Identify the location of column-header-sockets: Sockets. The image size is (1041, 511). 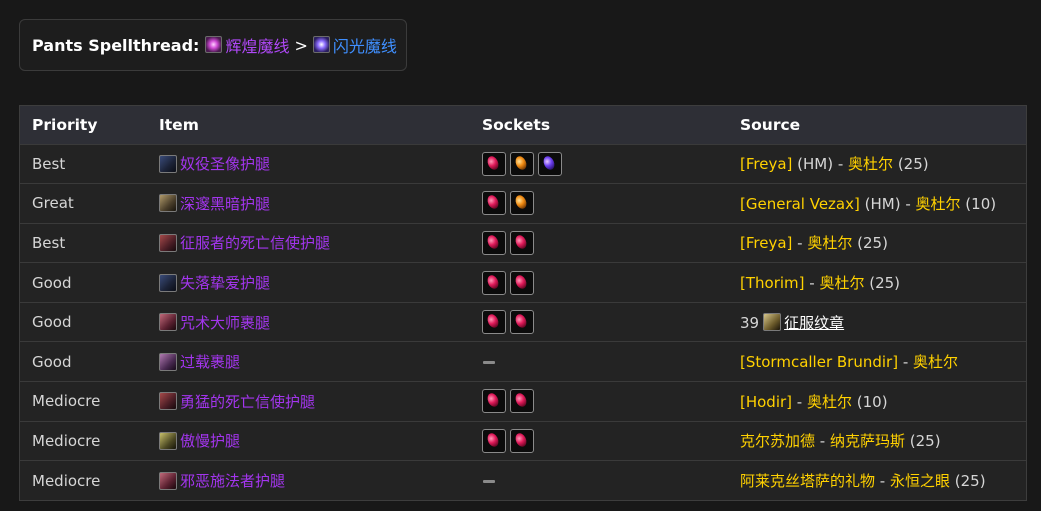
(516, 124).